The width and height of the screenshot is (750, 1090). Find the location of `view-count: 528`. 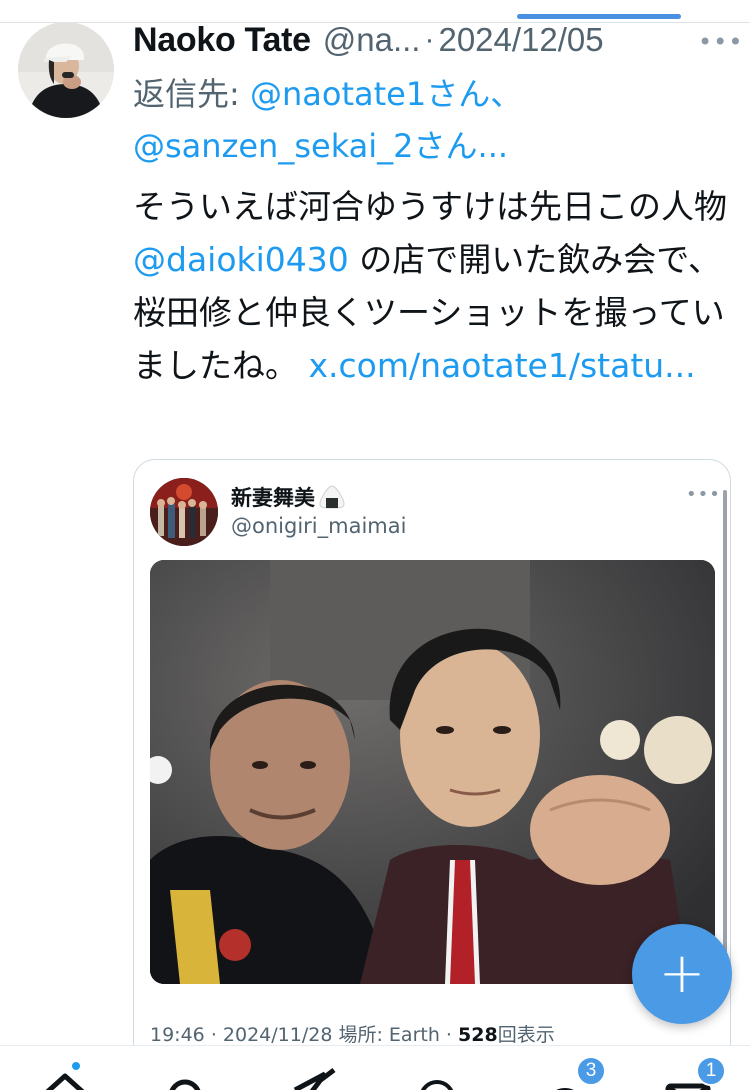

view-count: 528 is located at coordinates (478, 1035).